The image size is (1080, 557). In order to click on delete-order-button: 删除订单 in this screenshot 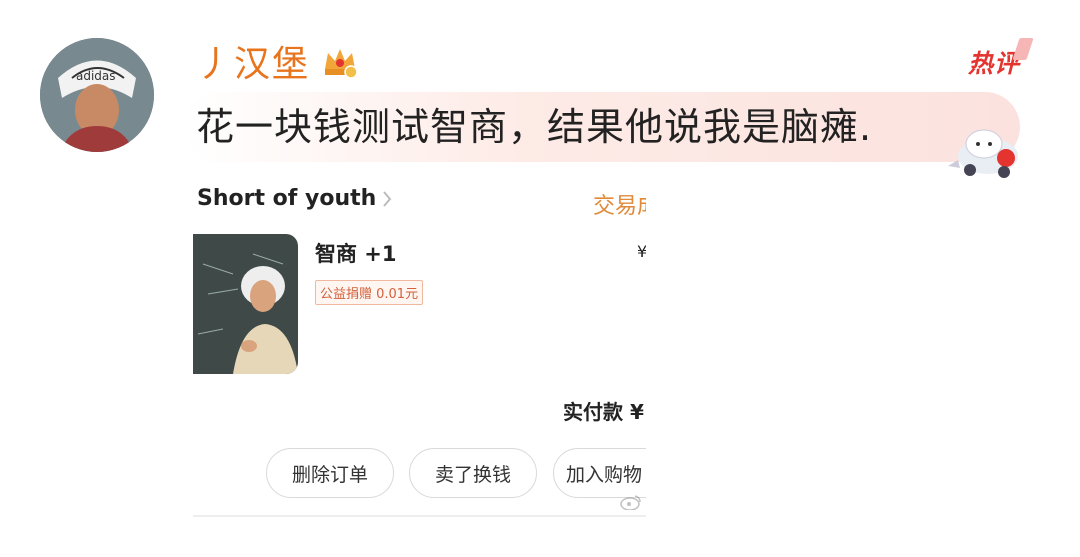, I will do `click(330, 473)`.